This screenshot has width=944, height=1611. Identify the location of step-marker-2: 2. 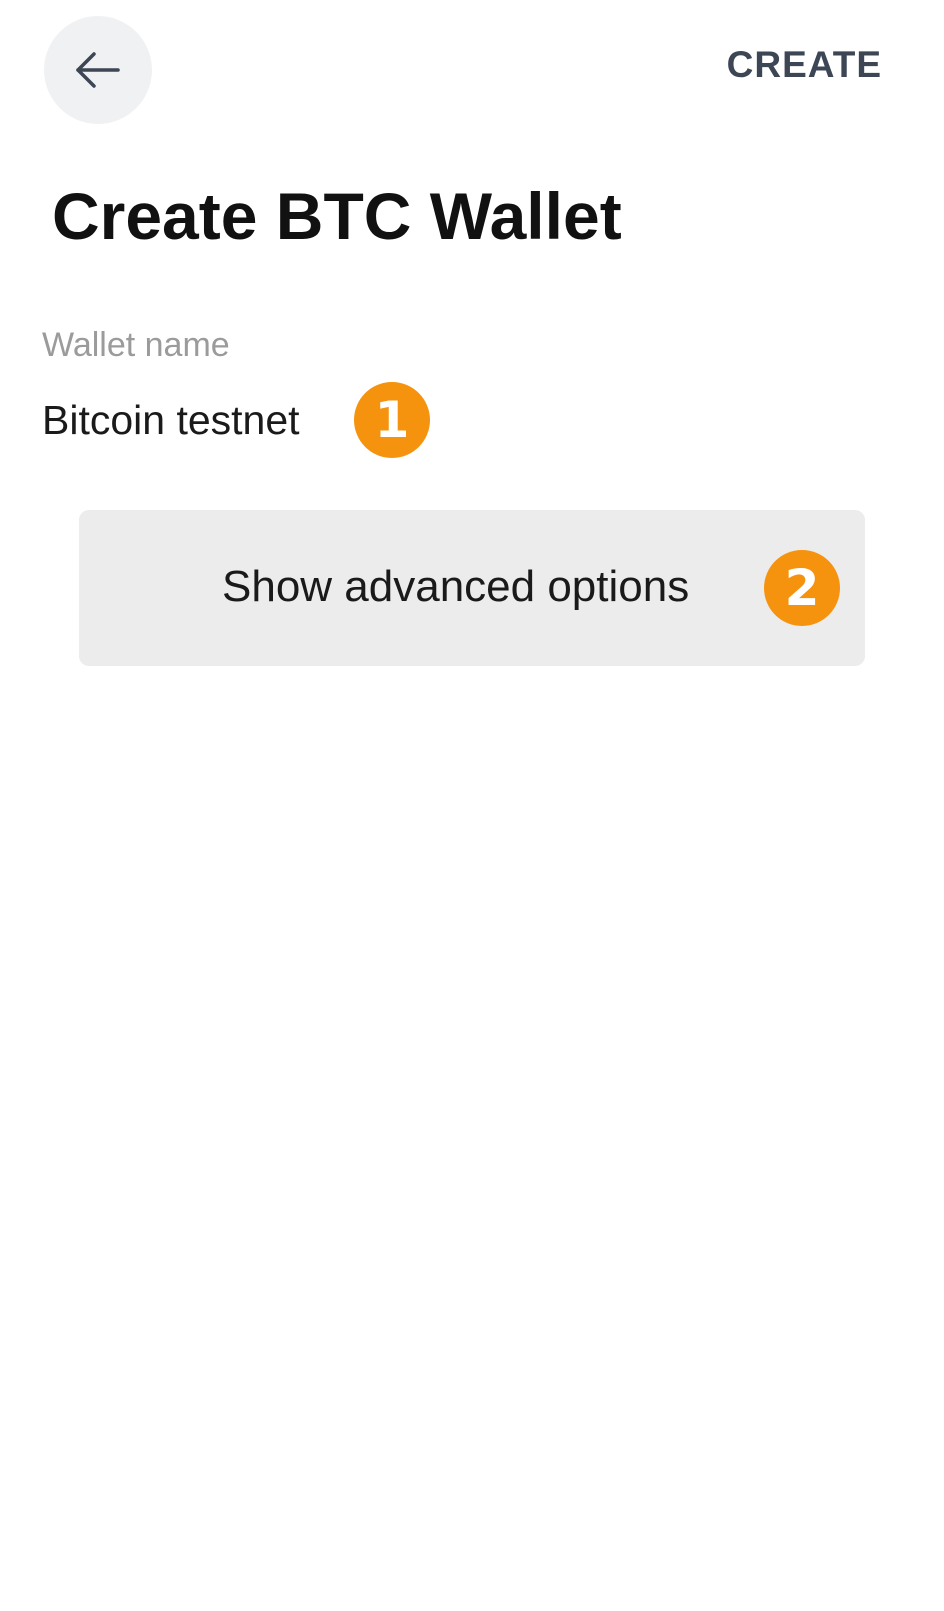
(802, 588).